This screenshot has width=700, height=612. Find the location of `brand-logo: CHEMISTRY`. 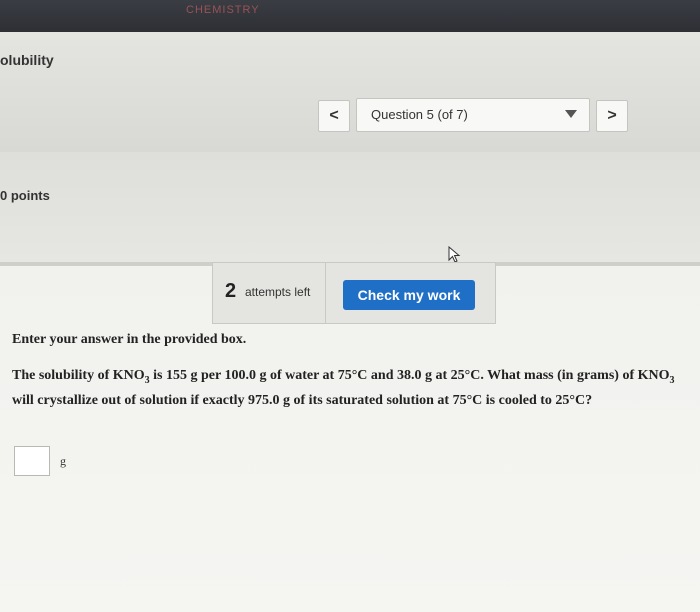

brand-logo: CHEMISTRY is located at coordinates (223, 10).